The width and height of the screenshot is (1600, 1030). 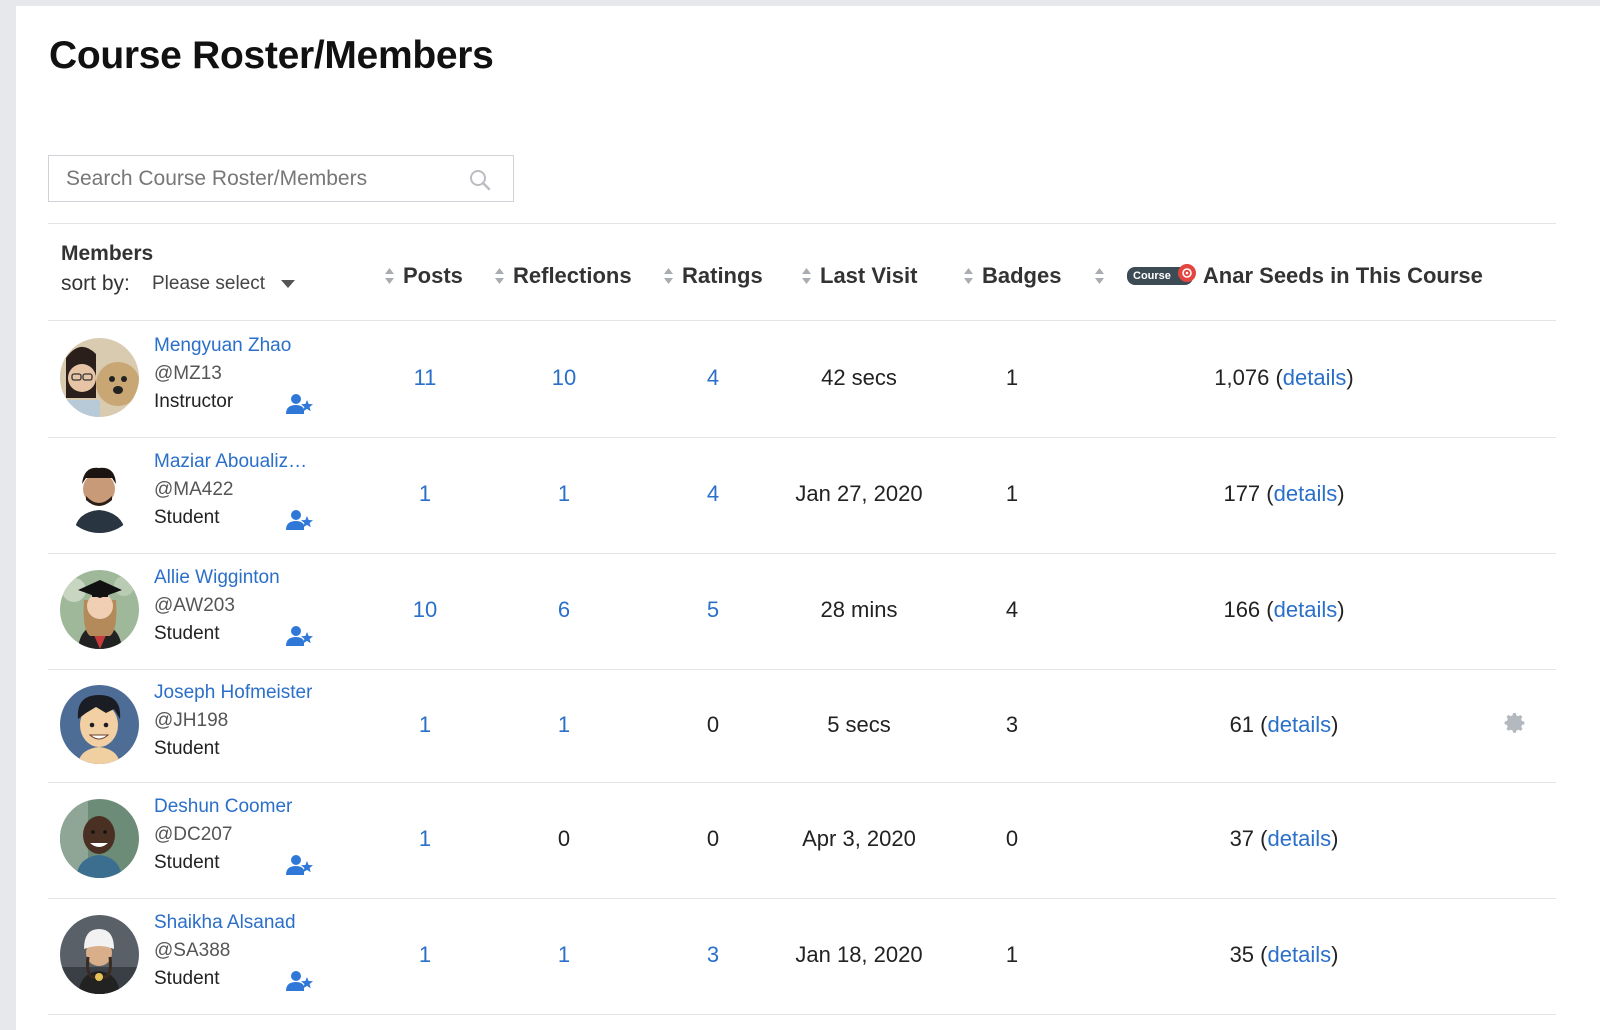 What do you see at coordinates (95, 283) in the screenshot?
I see `sort-by-label: sort by:` at bounding box center [95, 283].